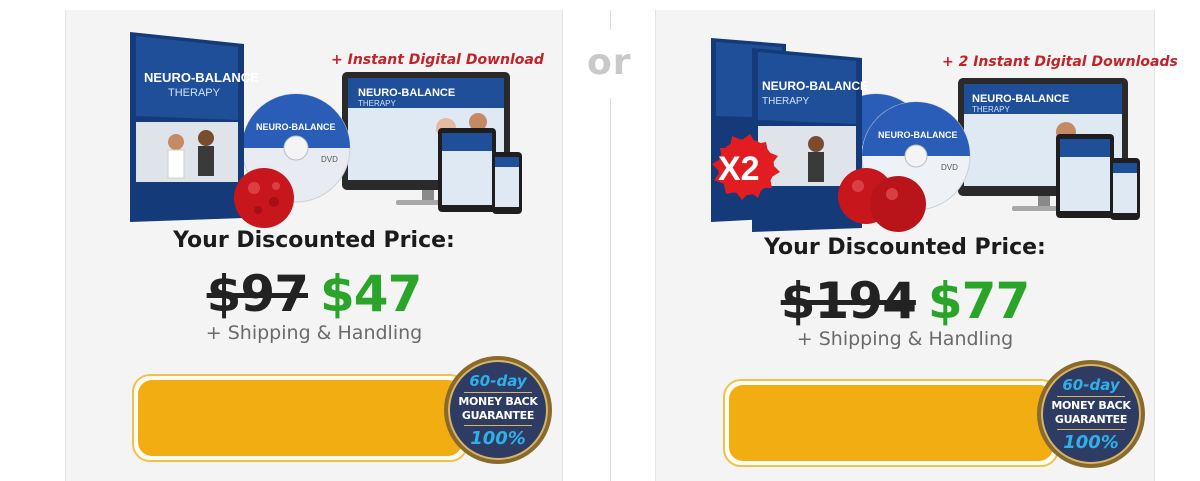  Describe the element at coordinates (609, 62) in the screenshot. I see `or-separator: or` at that location.